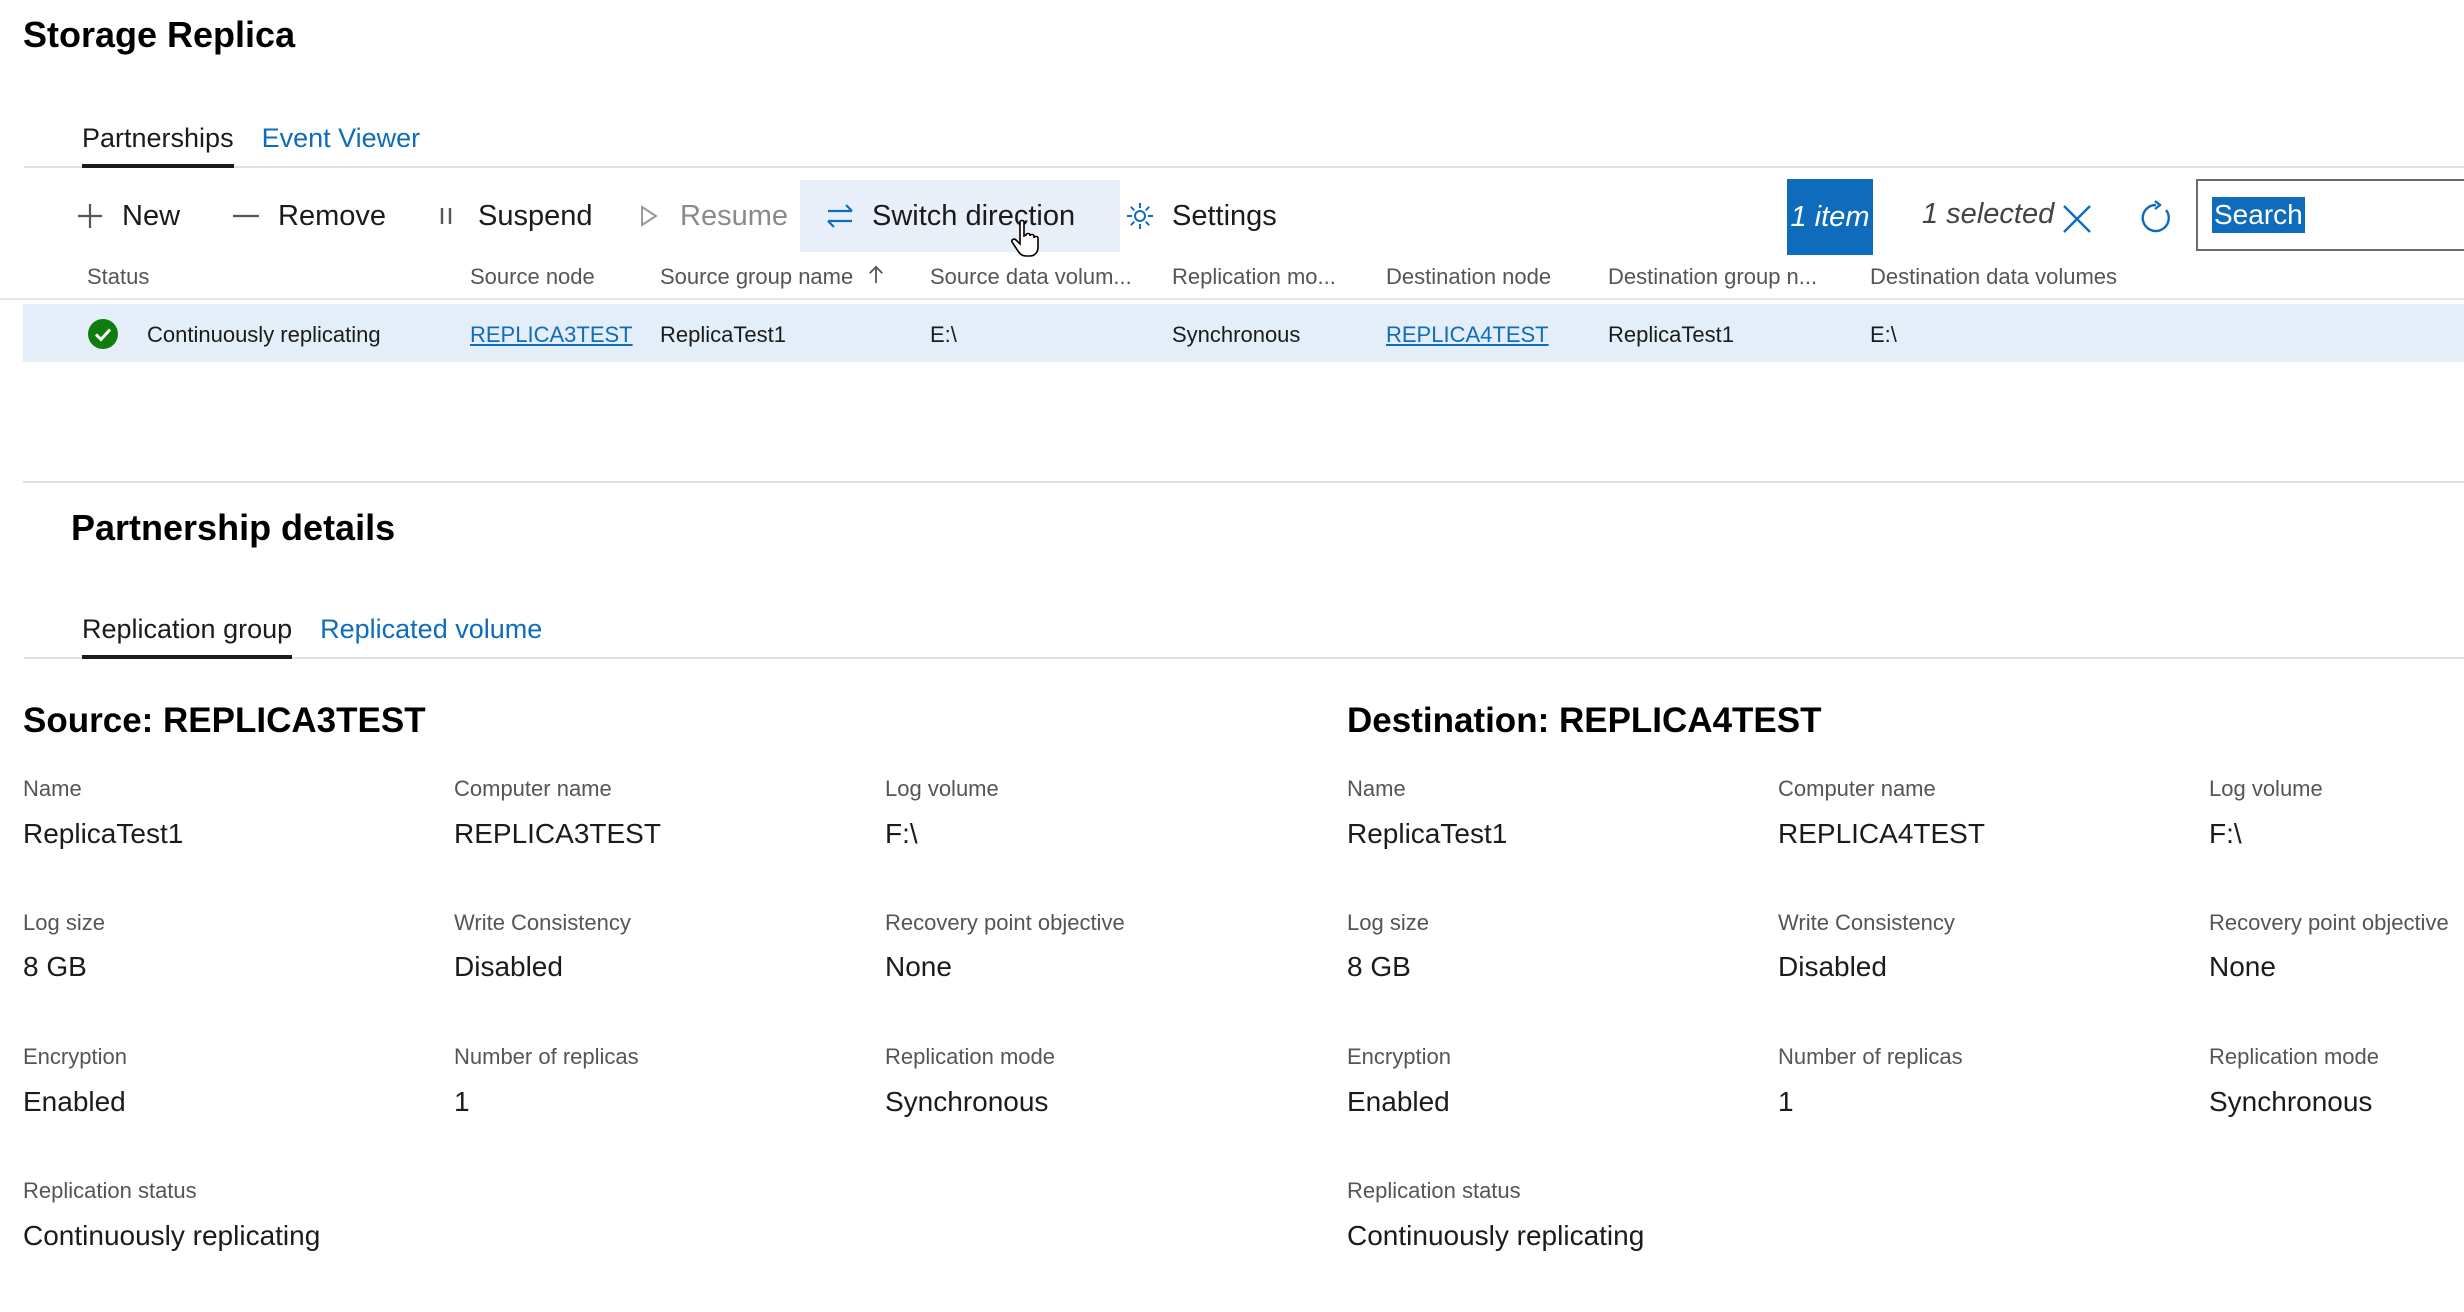 The height and width of the screenshot is (1312, 2464). Describe the element at coordinates (2266, 788) in the screenshot. I see `destination-log-volume-label: Log volume` at that location.